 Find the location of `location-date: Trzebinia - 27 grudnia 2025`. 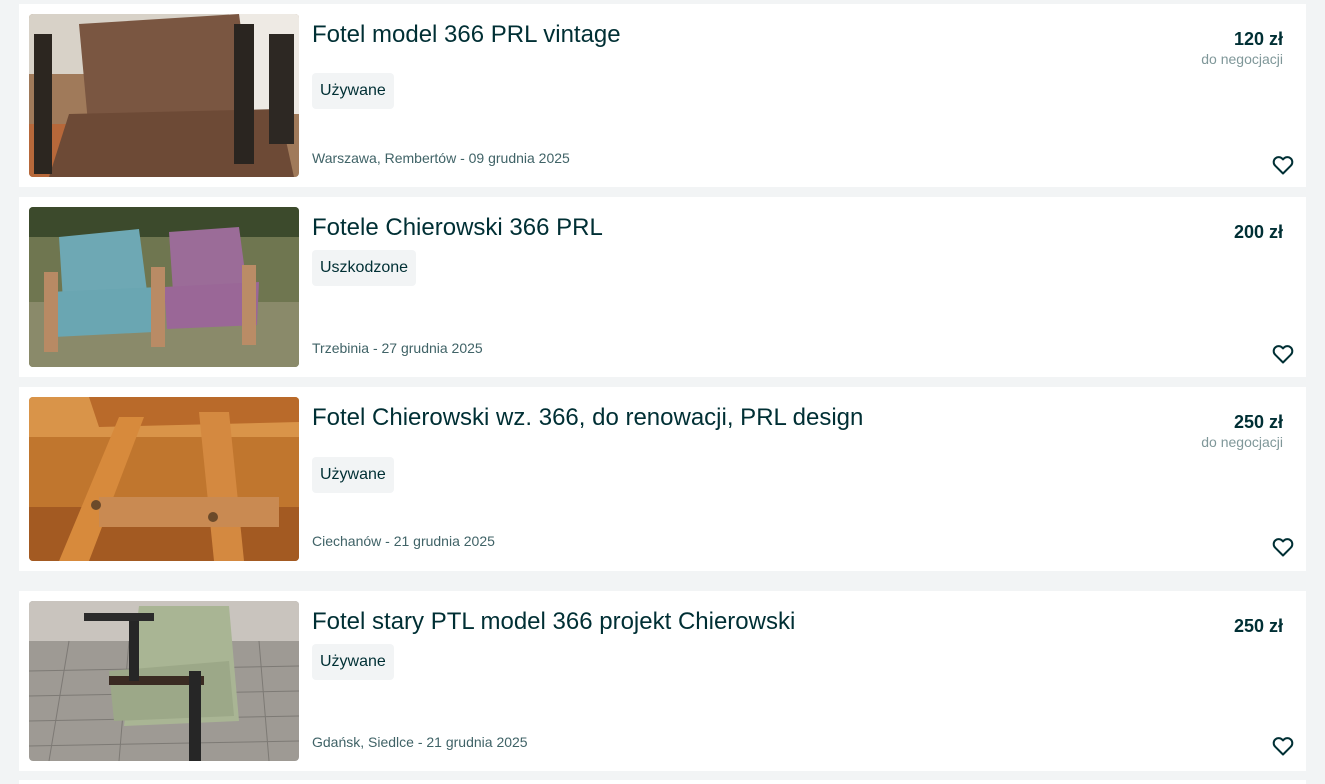

location-date: Trzebinia - 27 grudnia 2025 is located at coordinates (397, 348).